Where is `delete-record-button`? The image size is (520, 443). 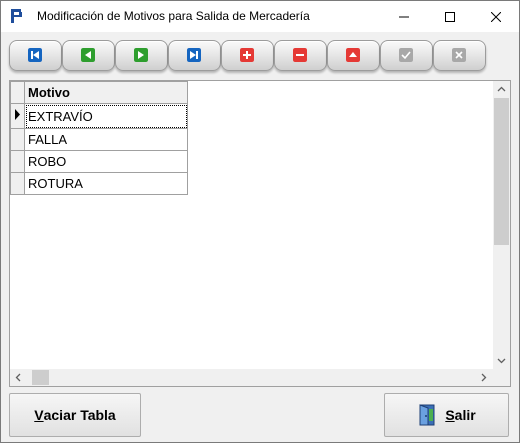
delete-record-button is located at coordinates (300, 55).